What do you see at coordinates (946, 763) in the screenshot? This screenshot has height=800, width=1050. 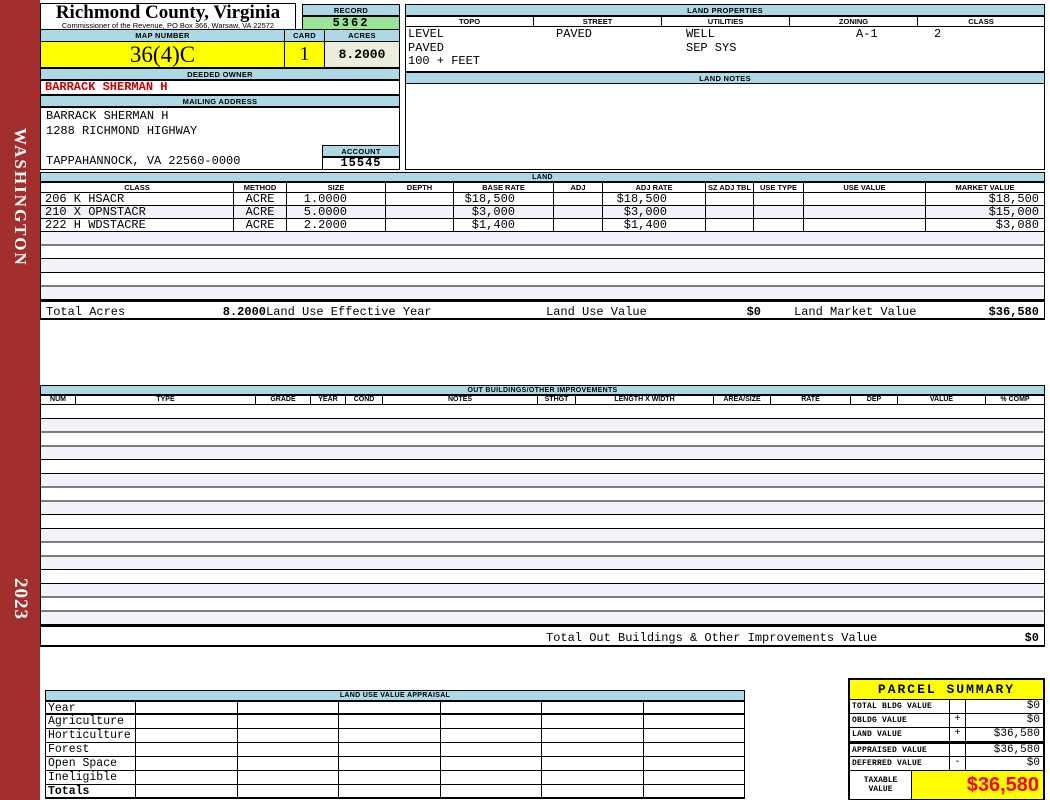 I see `ps-row-deferred: DEFERRED VALUE - $0` at bounding box center [946, 763].